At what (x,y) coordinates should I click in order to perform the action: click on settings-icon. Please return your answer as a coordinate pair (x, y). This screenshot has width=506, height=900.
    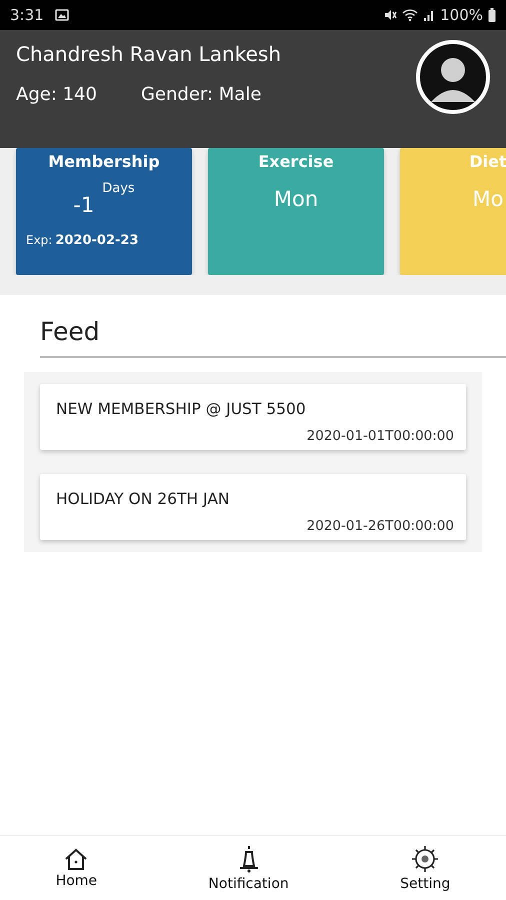
    Looking at the image, I should click on (425, 859).